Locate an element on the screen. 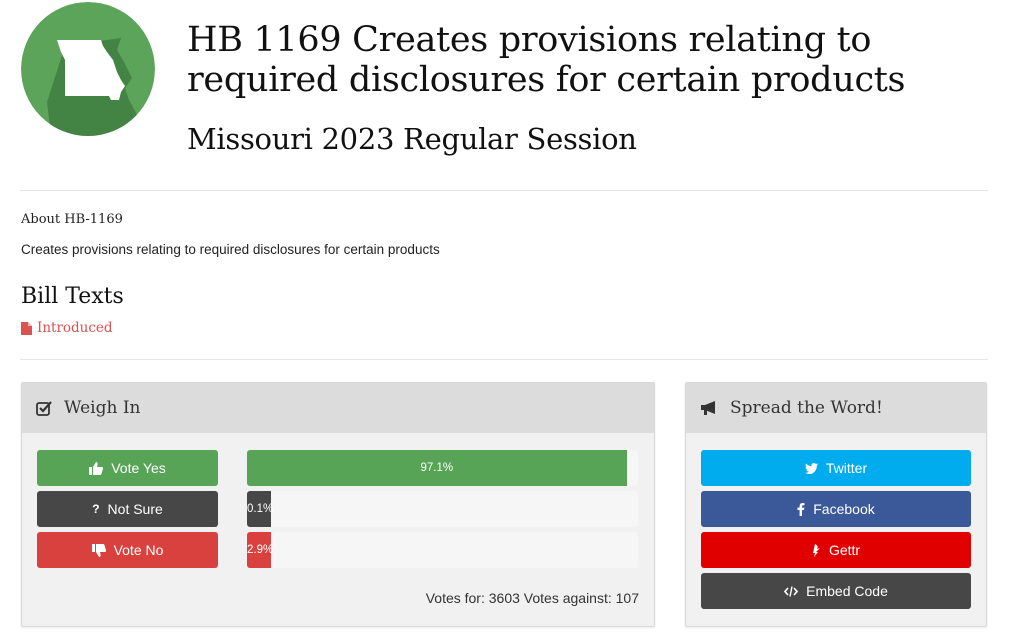 The height and width of the screenshot is (643, 1011). missouri-logo is located at coordinates (88, 69).